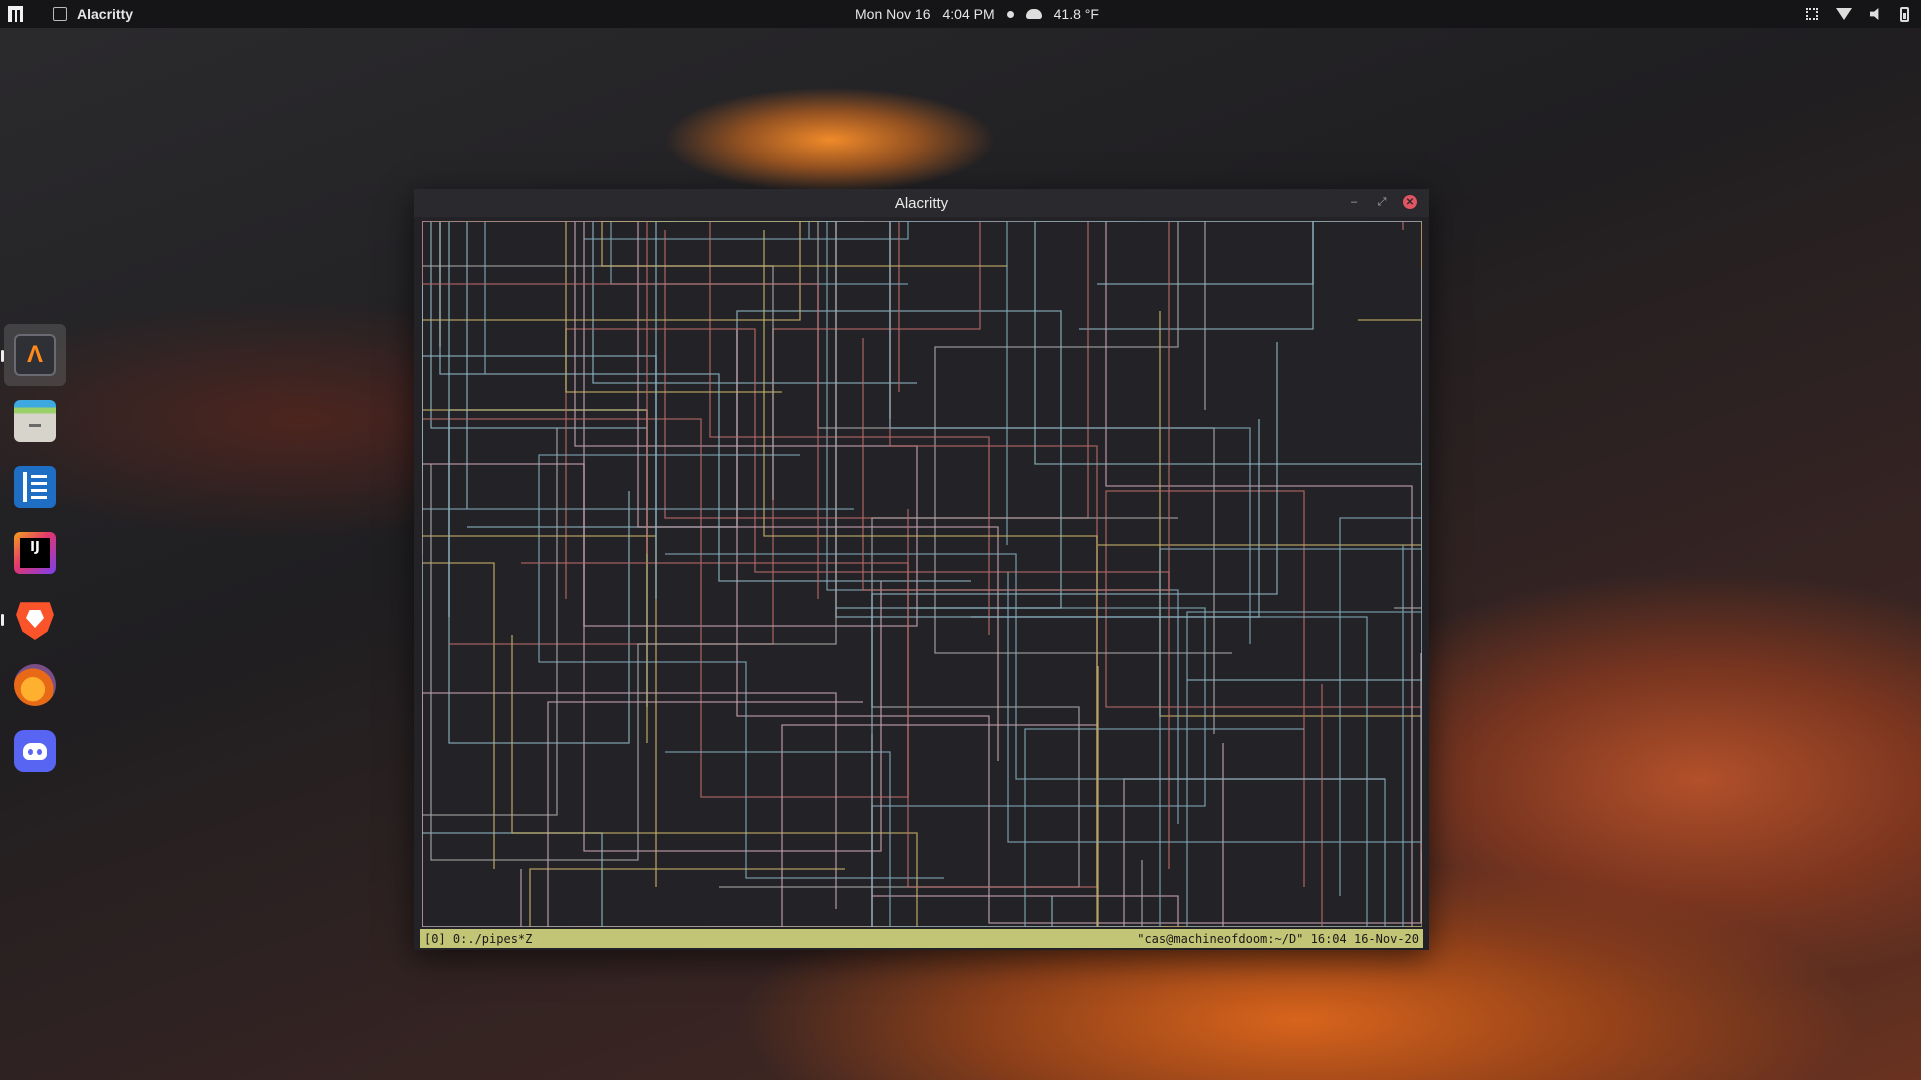 Image resolution: width=1921 pixels, height=1080 pixels. Describe the element at coordinates (478, 938) in the screenshot. I see `tmux-window-list: [0] 0:./pipes*Z` at that location.